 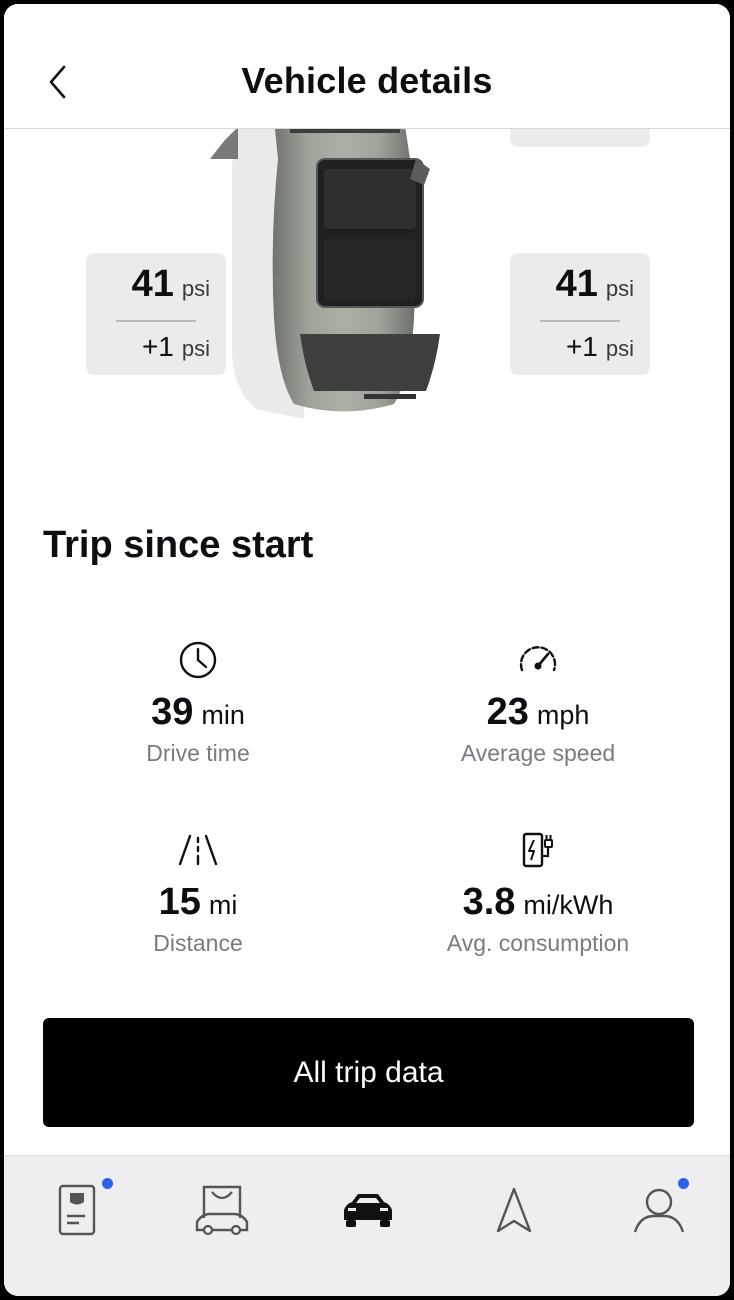 I want to click on nav-item-documents, so click(x=77, y=1210).